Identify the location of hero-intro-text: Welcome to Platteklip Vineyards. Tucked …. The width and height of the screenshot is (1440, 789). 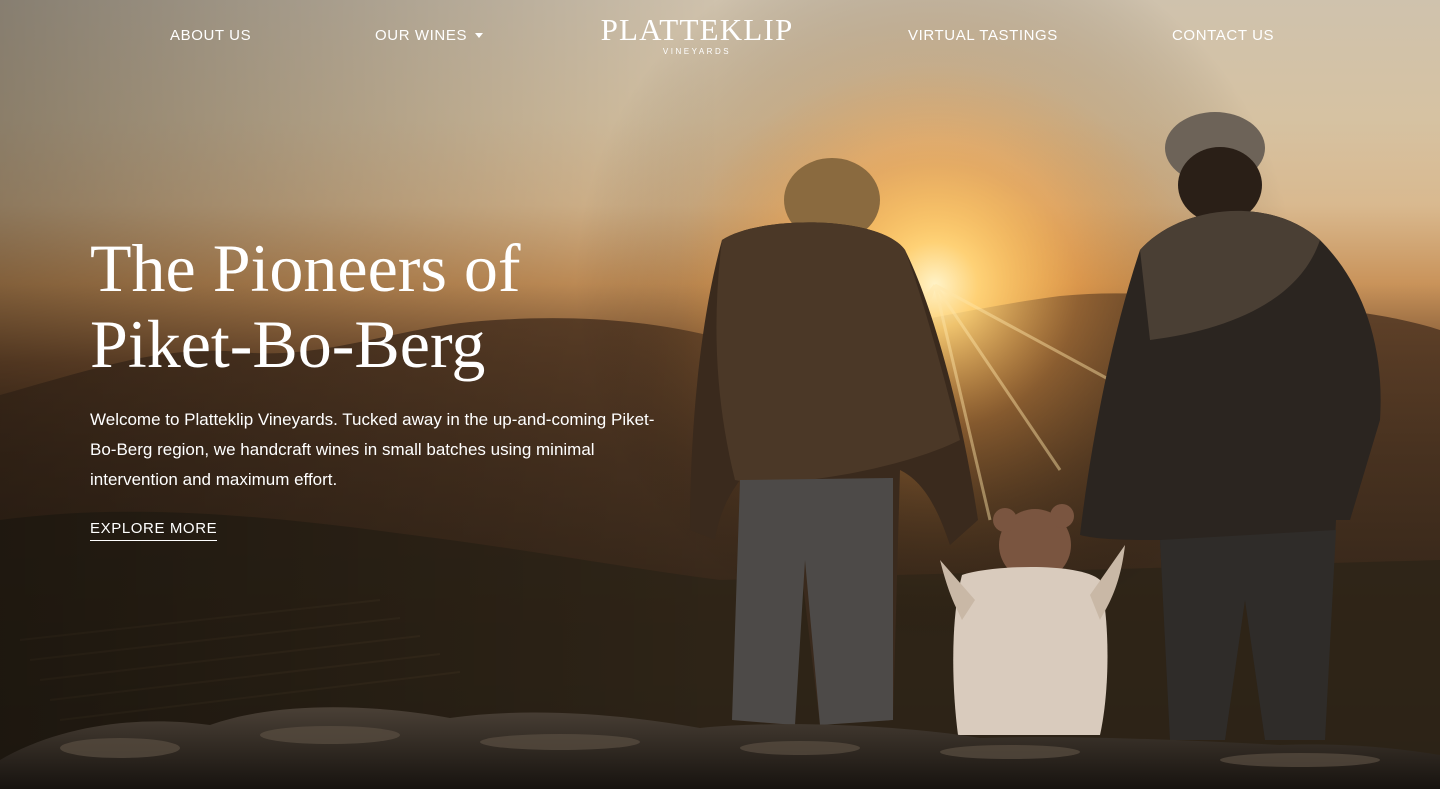
(372, 449).